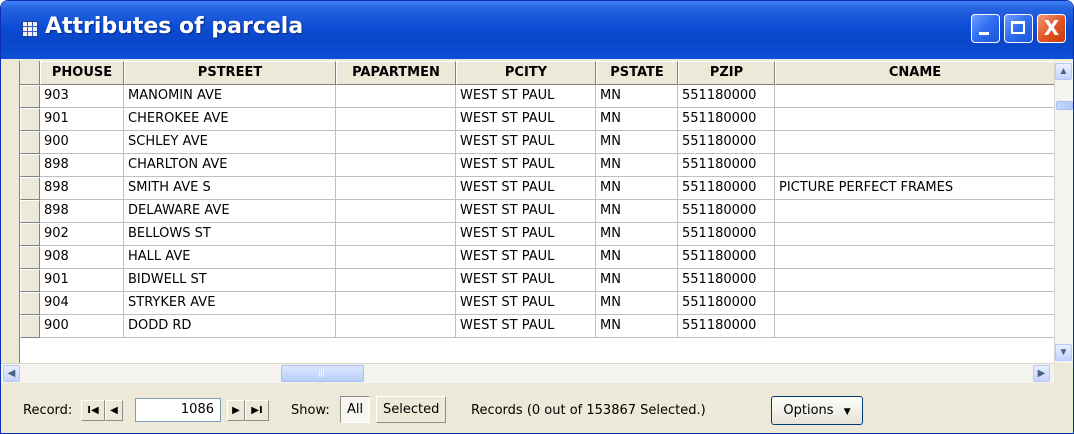 The height and width of the screenshot is (434, 1074). I want to click on table-cell-pstreet: STRYKER AVE, so click(230, 303).